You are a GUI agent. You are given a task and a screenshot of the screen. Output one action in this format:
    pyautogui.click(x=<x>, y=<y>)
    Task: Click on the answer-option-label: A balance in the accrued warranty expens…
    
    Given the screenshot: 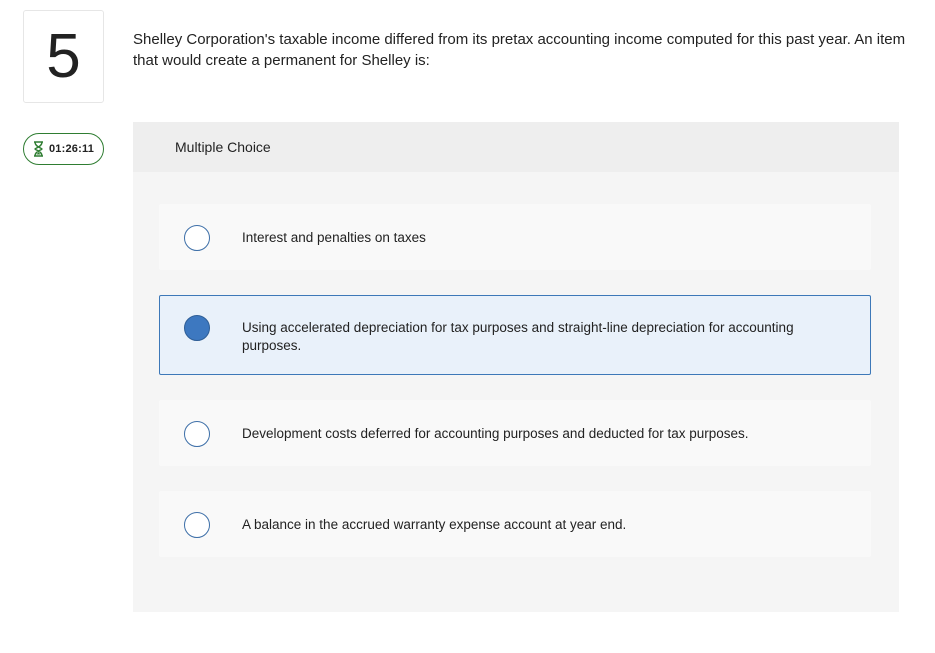 What is the action you would take?
    pyautogui.click(x=434, y=524)
    